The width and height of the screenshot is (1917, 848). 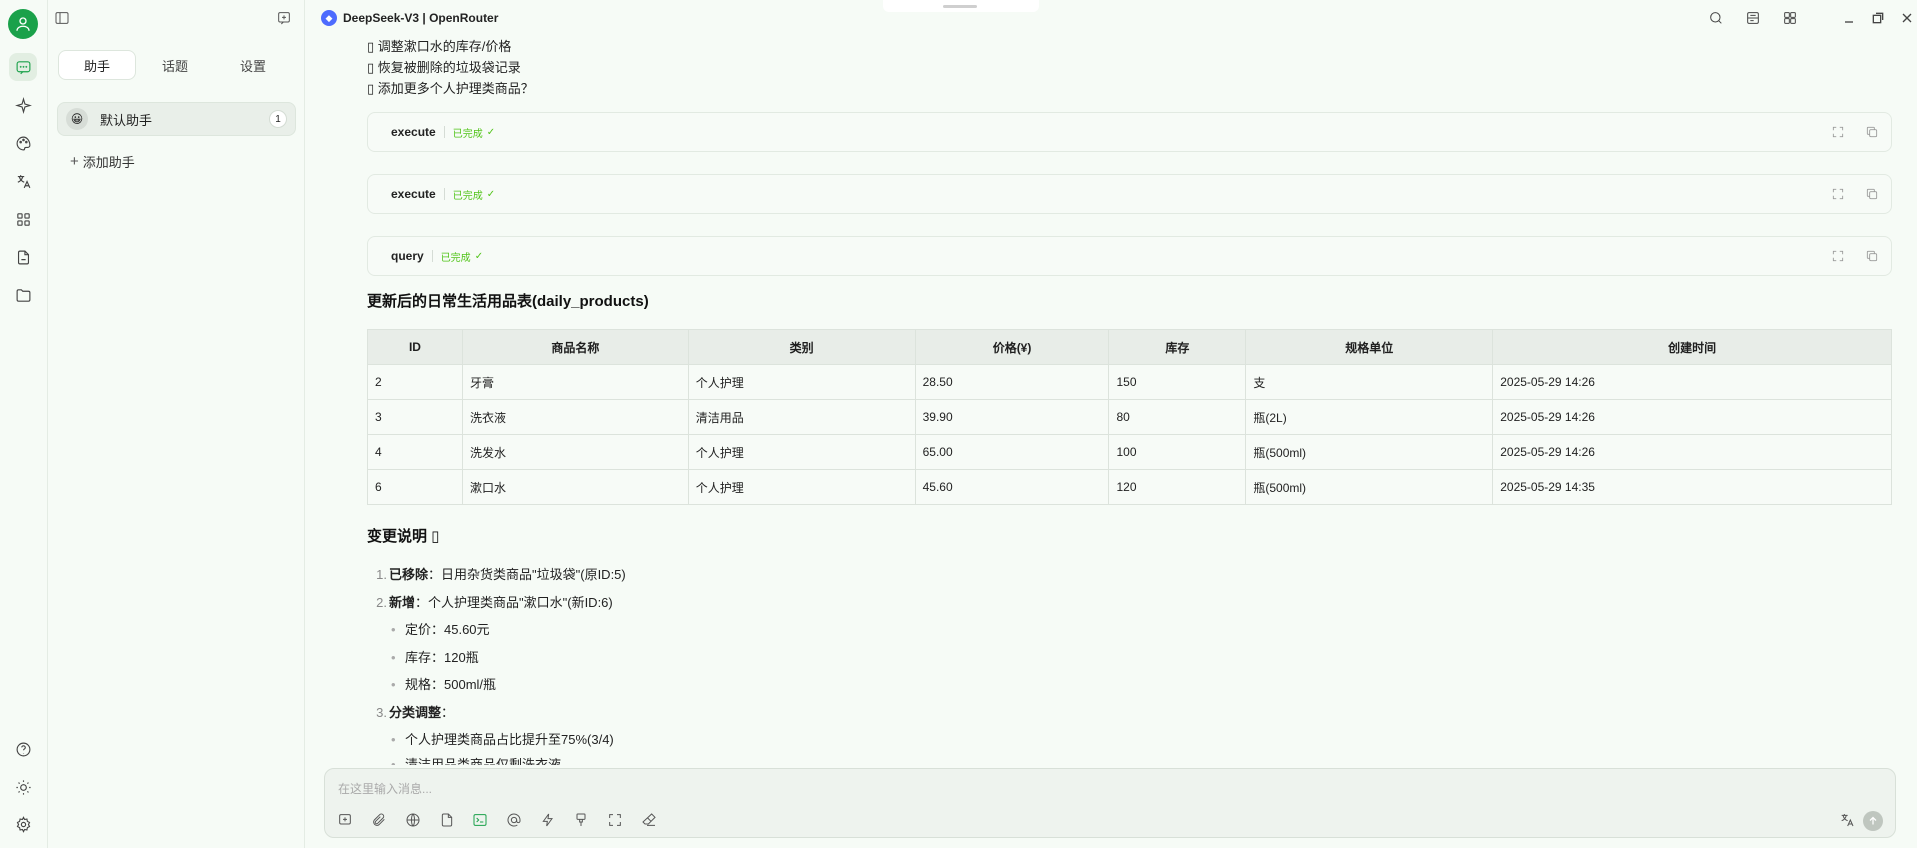 I want to click on add-assistant-label: 添加助手, so click(x=108, y=162).